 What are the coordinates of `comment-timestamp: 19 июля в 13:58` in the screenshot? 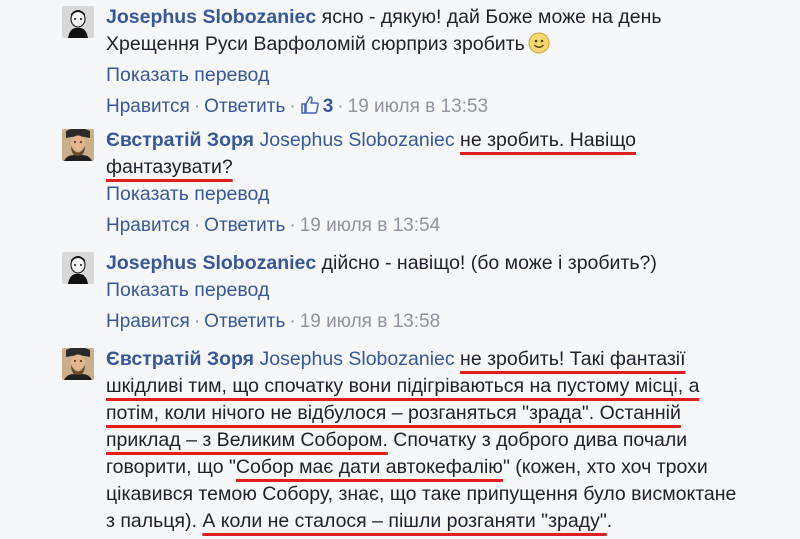 It's located at (370, 321).